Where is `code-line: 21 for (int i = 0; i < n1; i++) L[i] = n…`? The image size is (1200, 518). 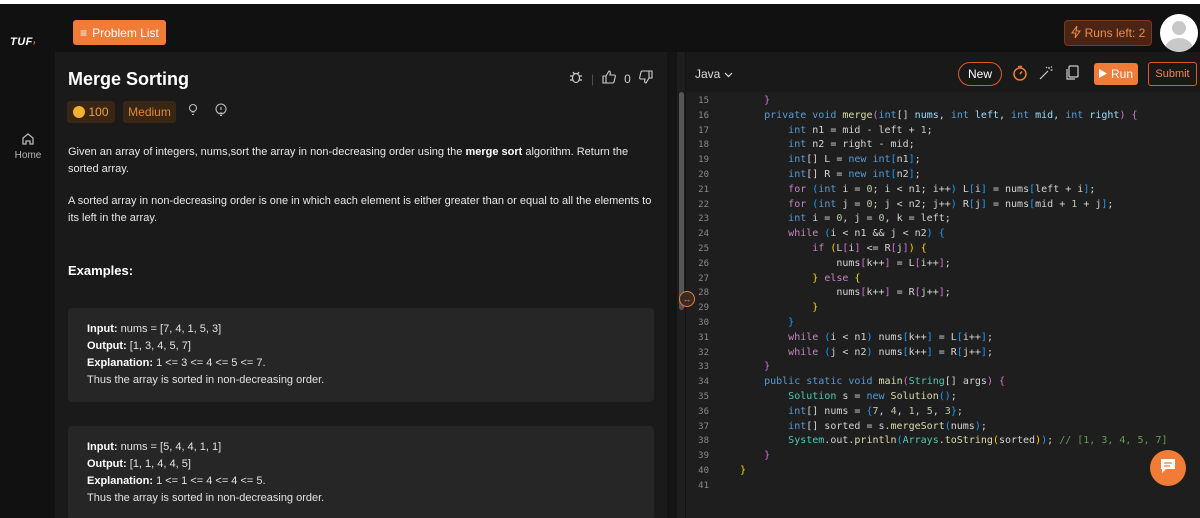
code-line: 21 for (int i = 0; i < n1; i++) L[i] = n… is located at coordinates (943, 190).